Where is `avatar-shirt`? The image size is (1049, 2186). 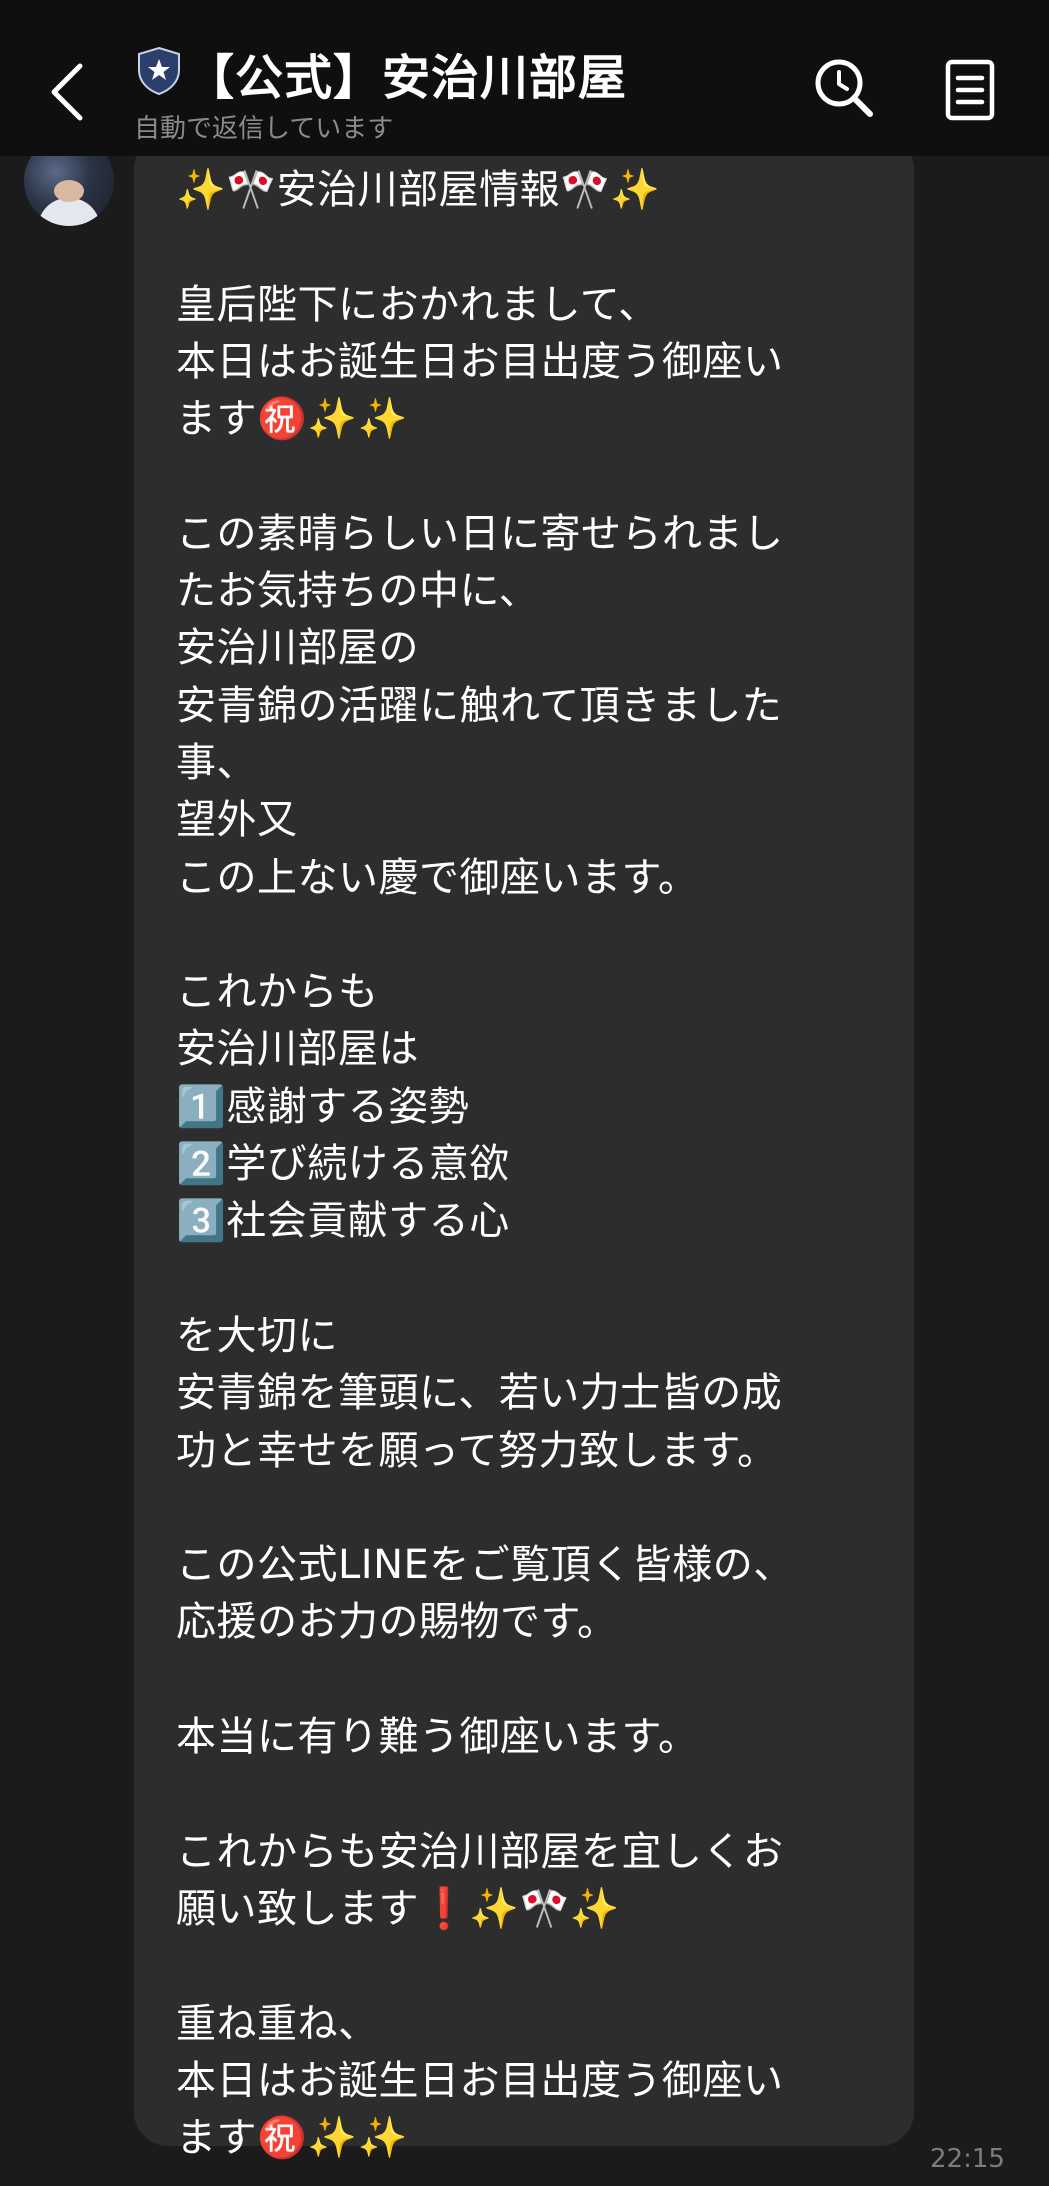 avatar-shirt is located at coordinates (69, 212).